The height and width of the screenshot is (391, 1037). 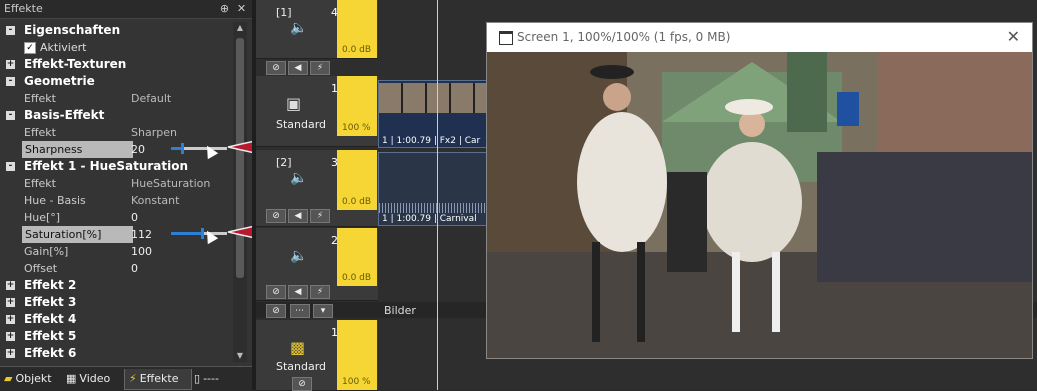 I want to click on track-image-1: 1 ▩ Standard 100 % ⊘, so click(x=317, y=355).